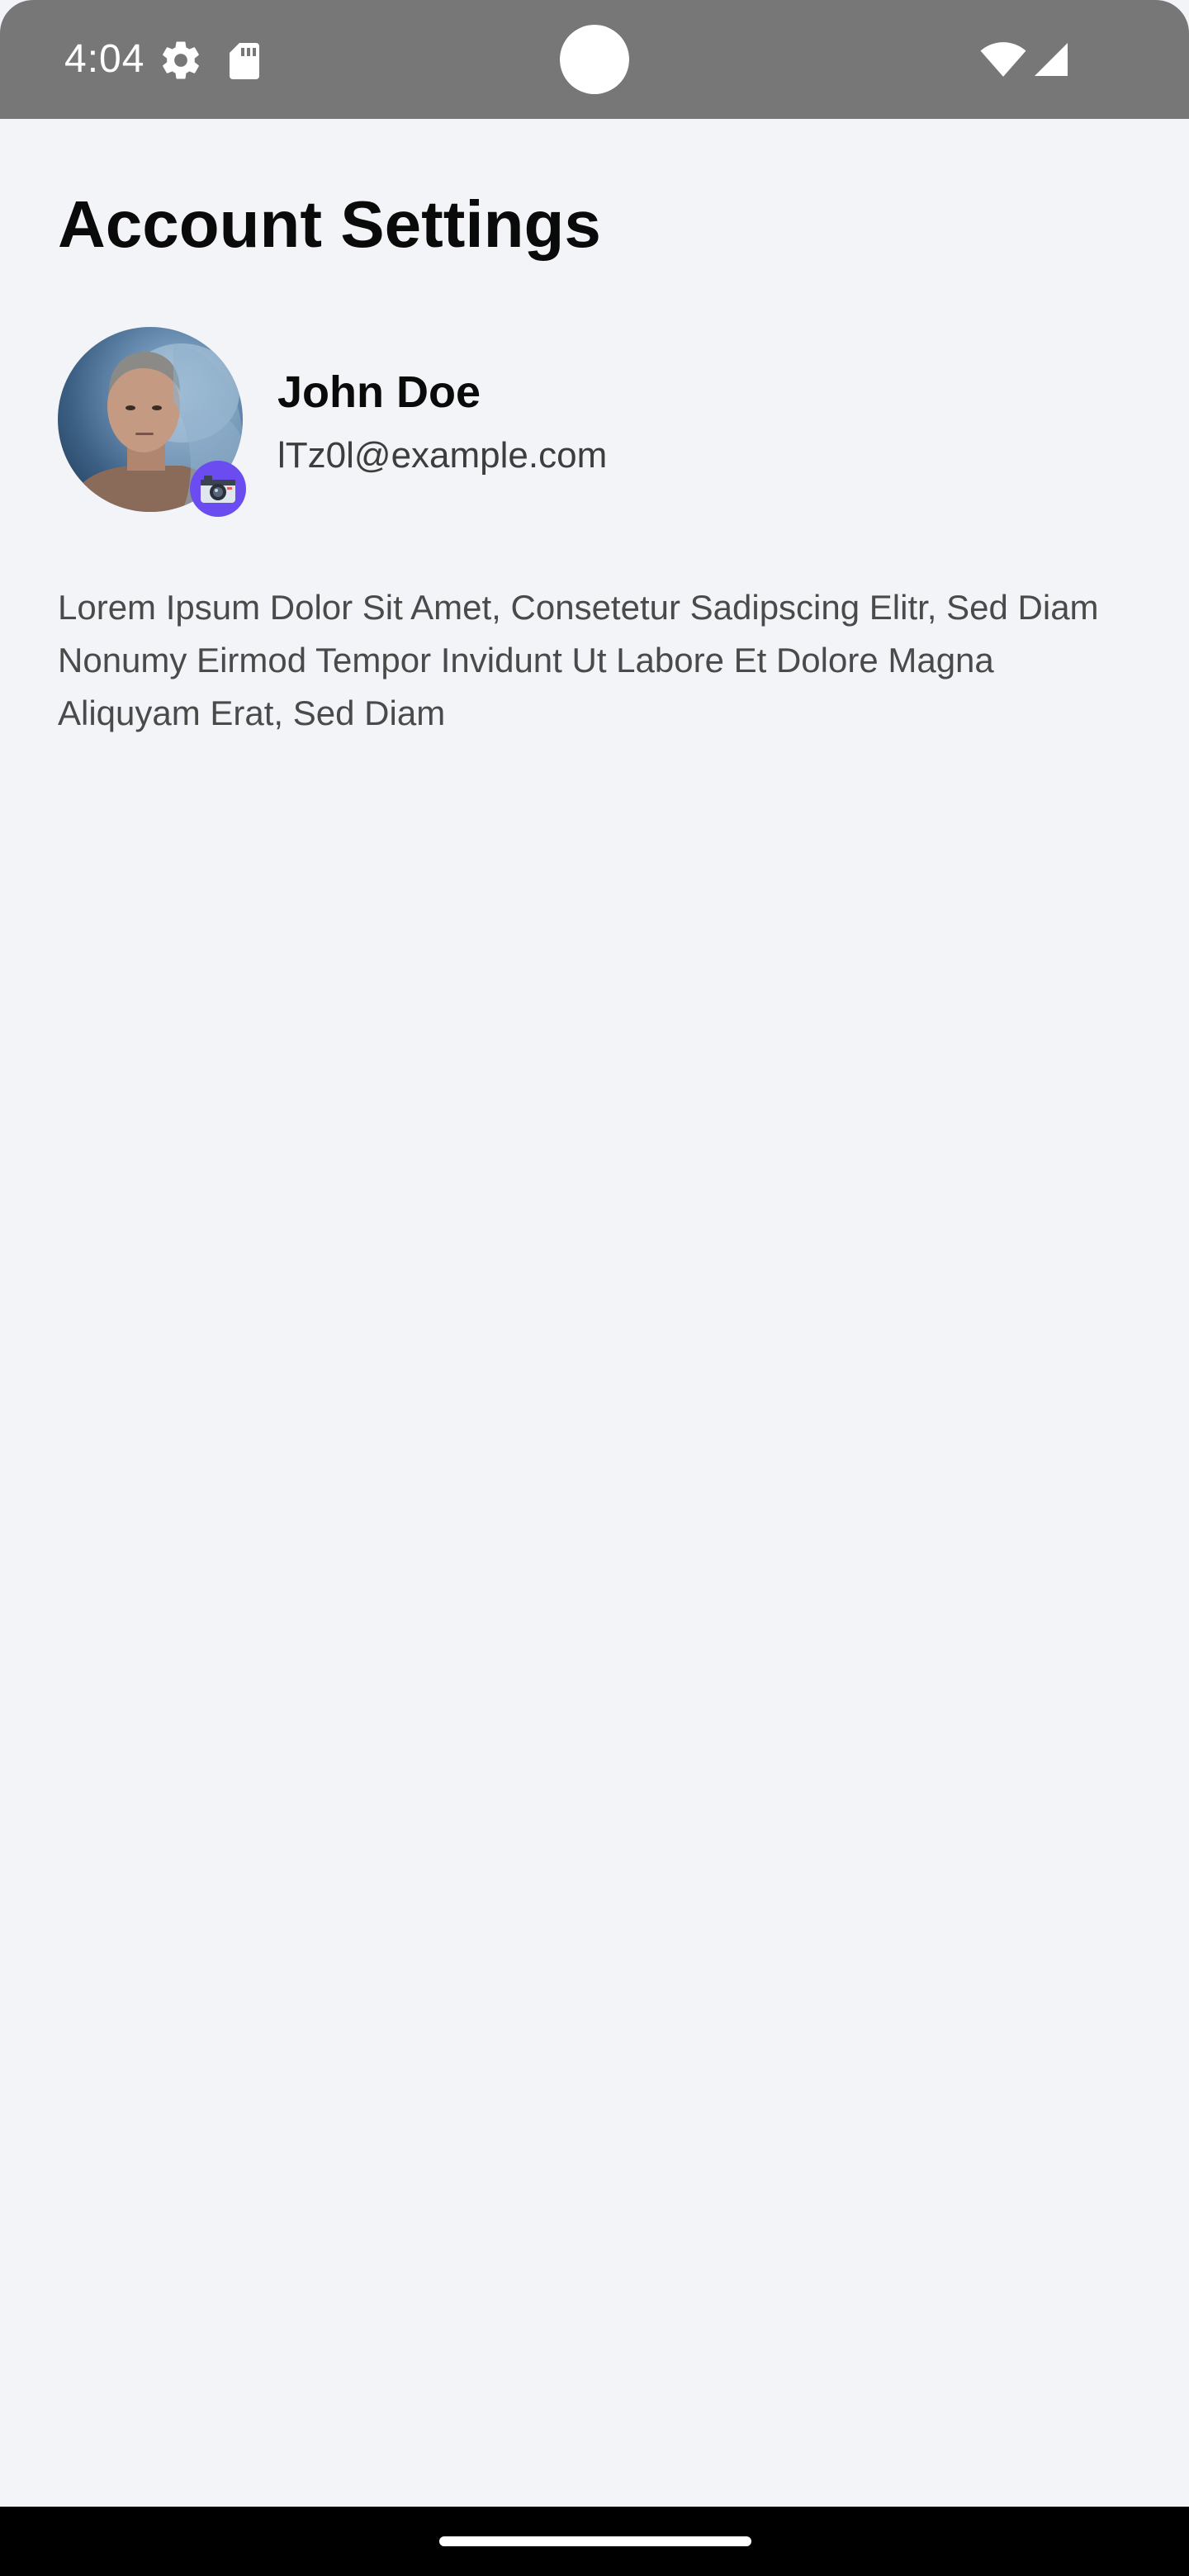 The image size is (1189, 2576). What do you see at coordinates (442, 455) in the screenshot?
I see `profile-email: lTz0l@example.com` at bounding box center [442, 455].